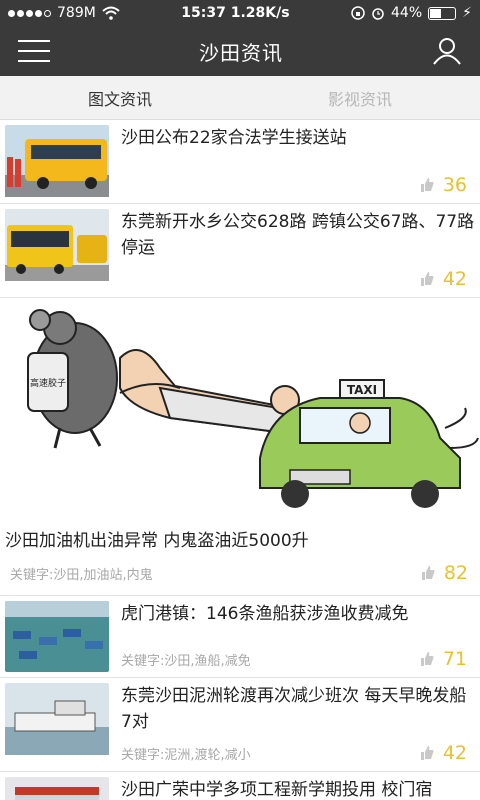  I want to click on charging-icon: ⚡, so click(467, 13).